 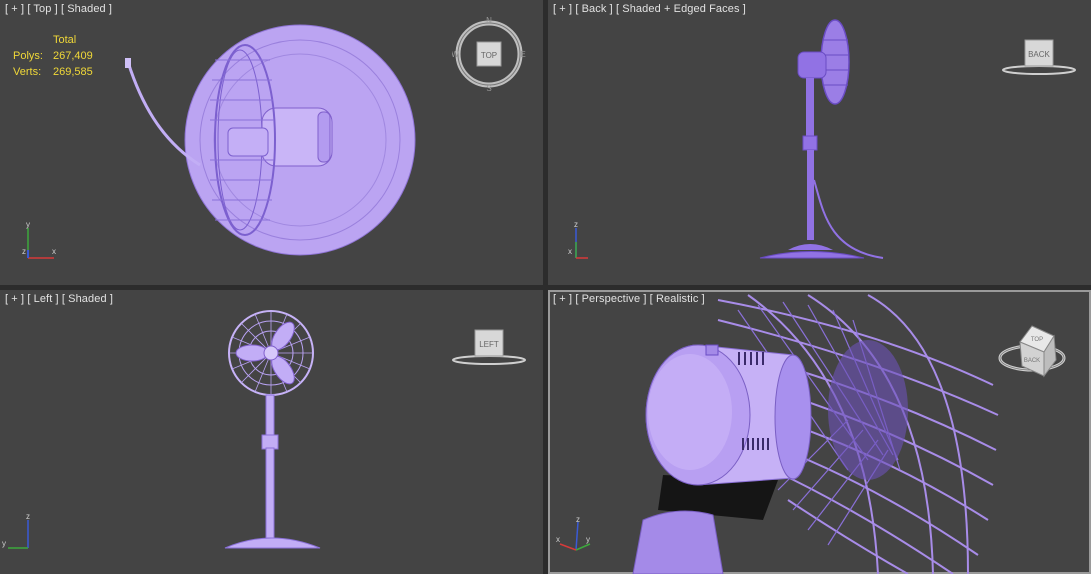 I want to click on viewcube-perspective: TOP BACK, so click(x=1036, y=353).